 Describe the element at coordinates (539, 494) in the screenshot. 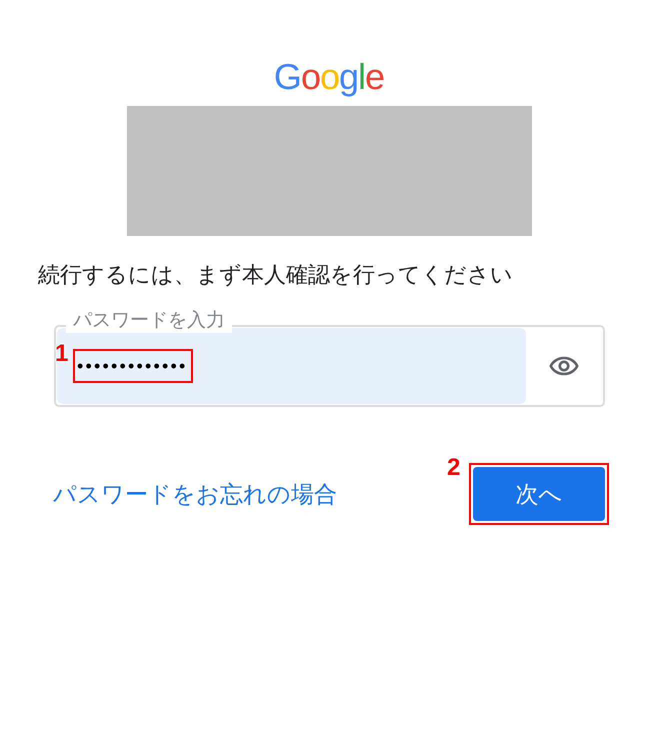

I see `next-button: 次へ` at that location.